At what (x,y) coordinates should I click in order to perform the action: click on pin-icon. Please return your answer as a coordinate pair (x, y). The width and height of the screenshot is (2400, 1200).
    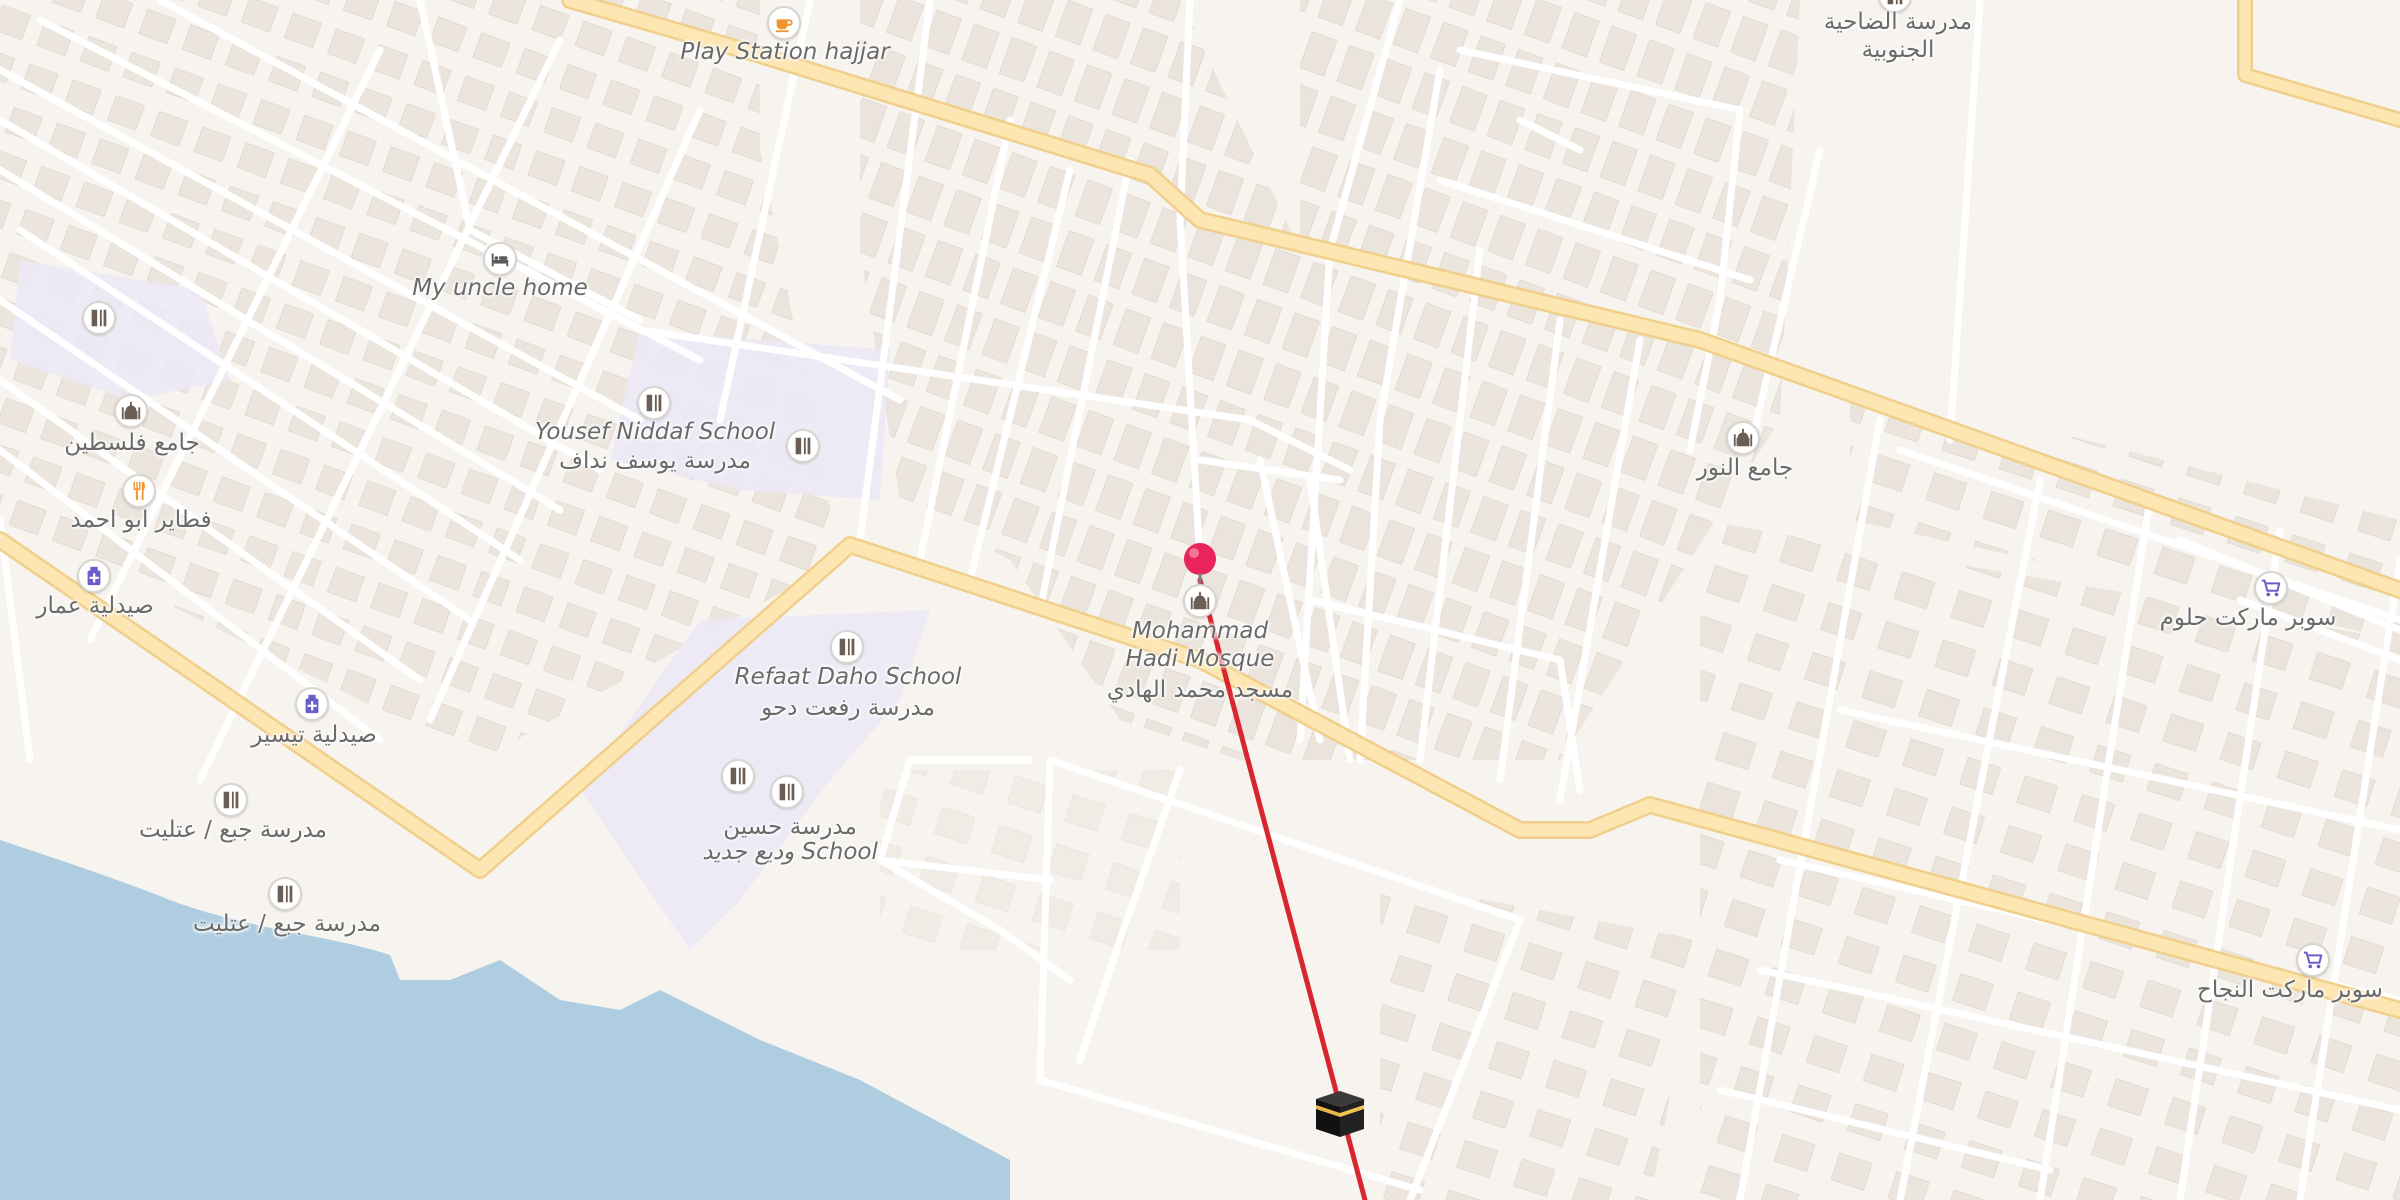
    Looking at the image, I should click on (1200, 565).